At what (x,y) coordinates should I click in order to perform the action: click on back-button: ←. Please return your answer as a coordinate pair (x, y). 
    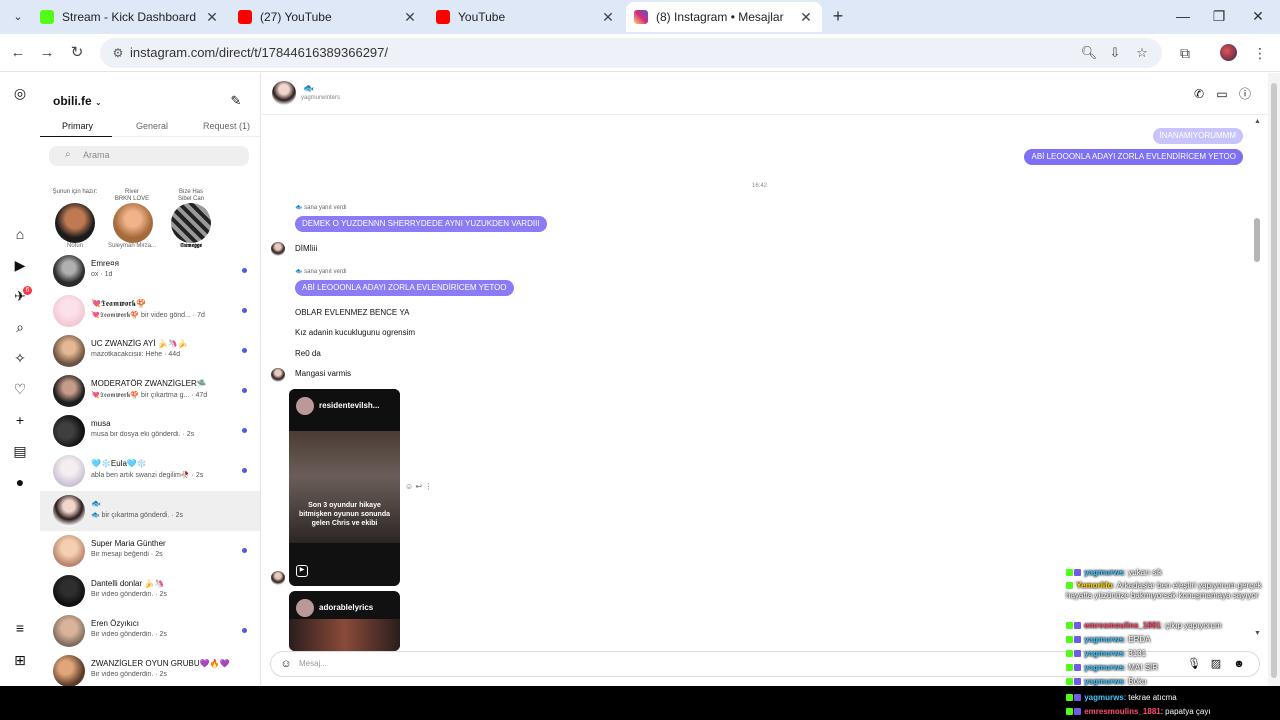
    Looking at the image, I should click on (18, 53).